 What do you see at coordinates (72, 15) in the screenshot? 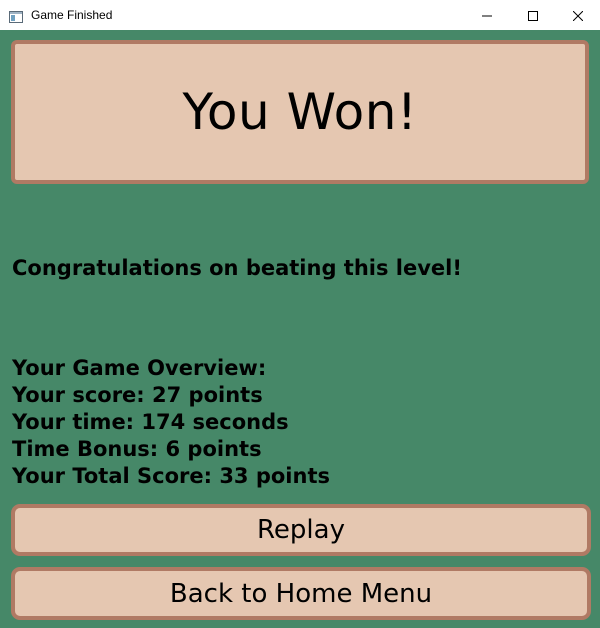
I see `window-title: Game Finished` at bounding box center [72, 15].